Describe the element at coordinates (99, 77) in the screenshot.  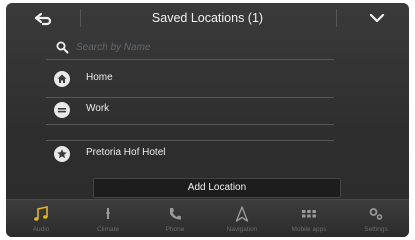
I see `location-label: Home` at that location.